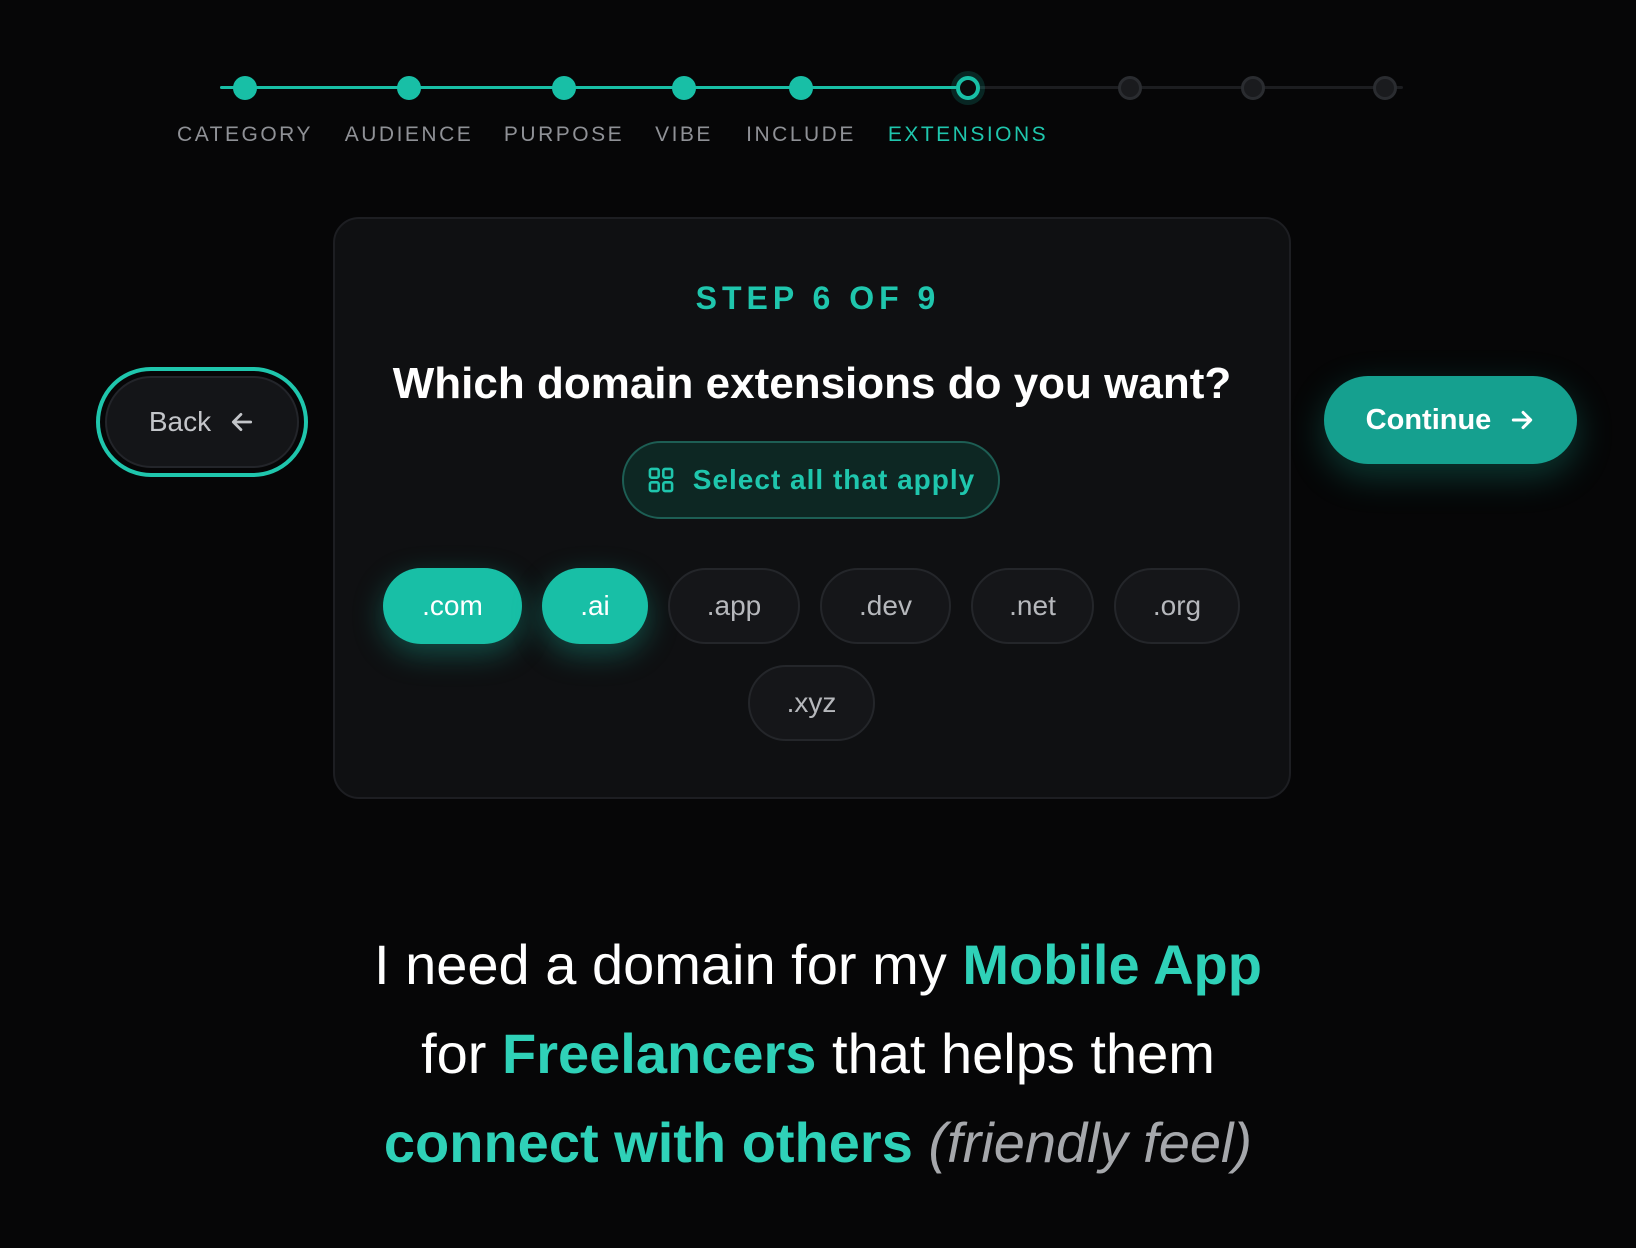  Describe the element at coordinates (812, 383) in the screenshot. I see `question-title: Which domain extensions do you want?` at that location.